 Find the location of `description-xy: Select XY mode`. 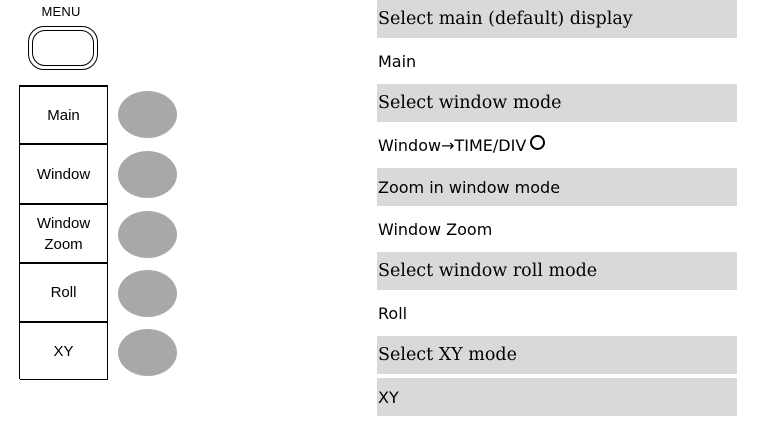

description-xy: Select XY mode is located at coordinates (557, 355).